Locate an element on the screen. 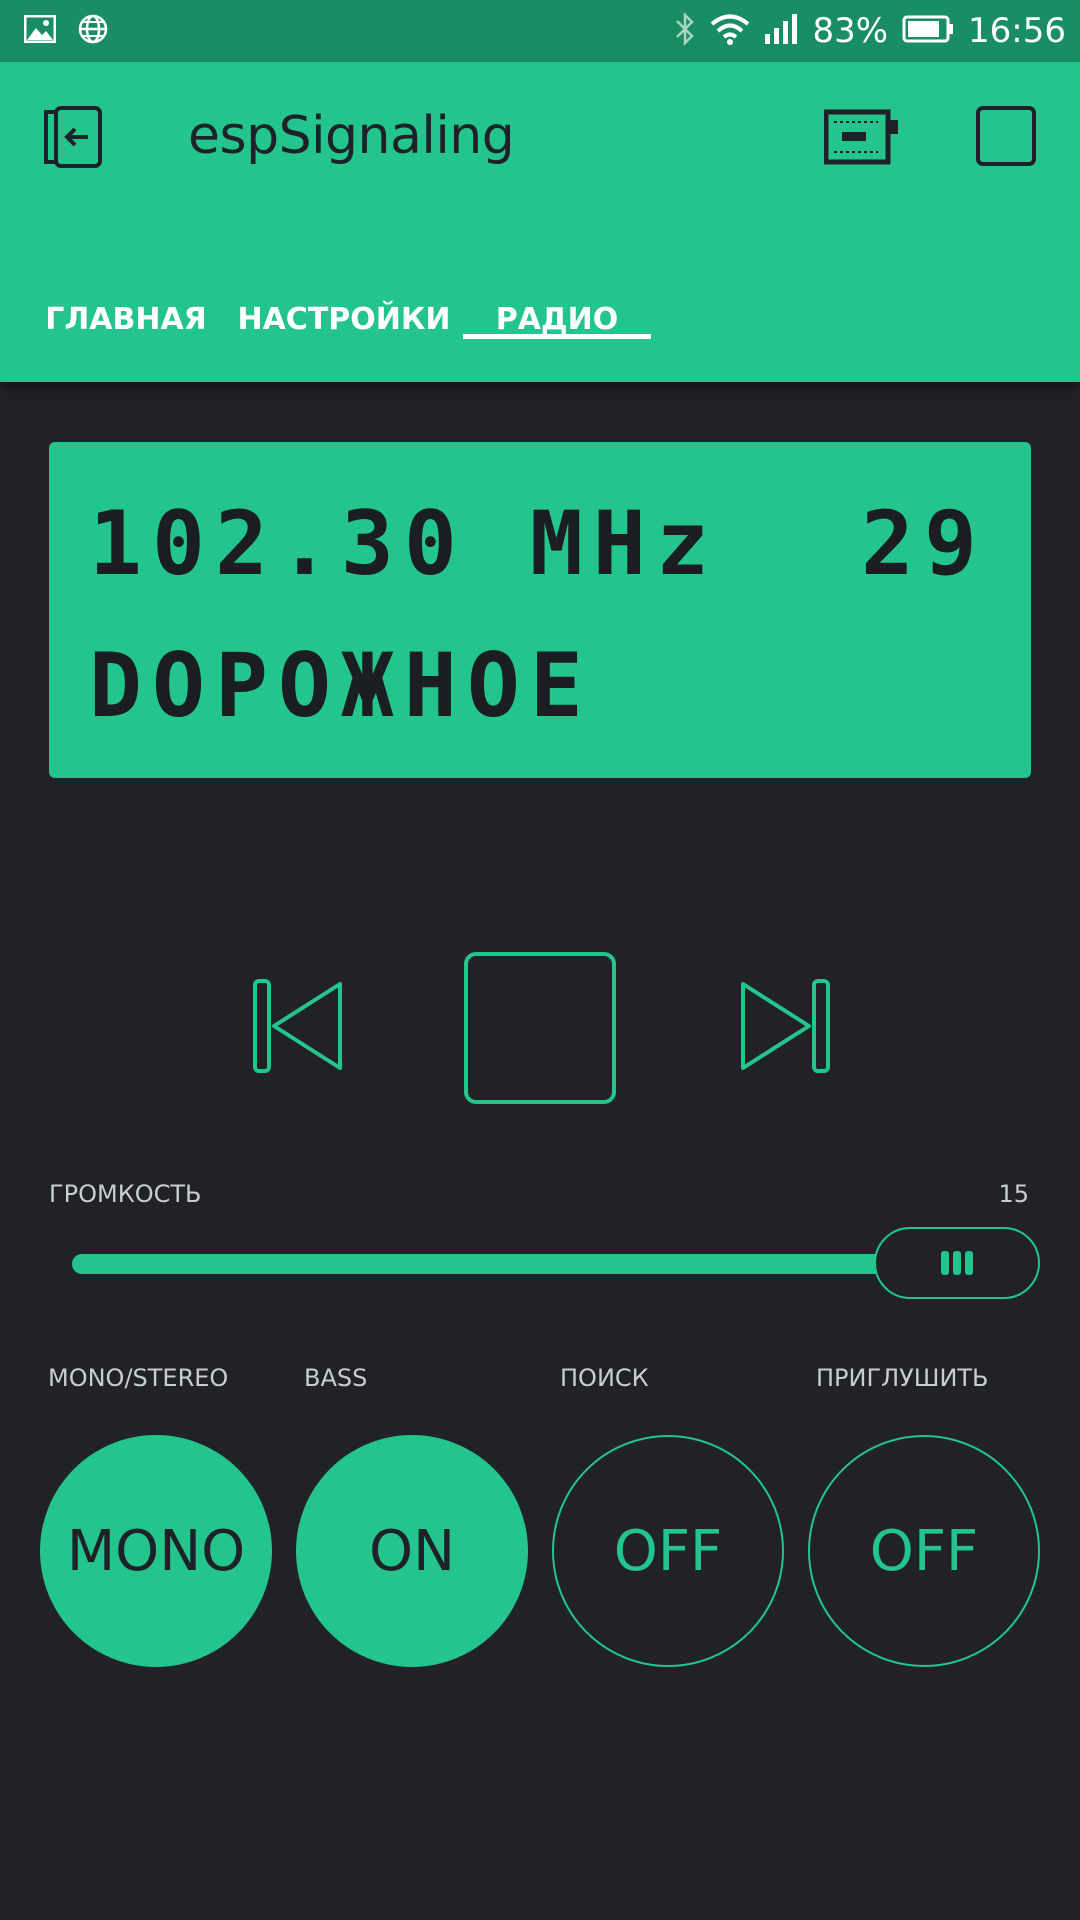 The image size is (1080, 1920). battery-percent: 83% is located at coordinates (850, 31).